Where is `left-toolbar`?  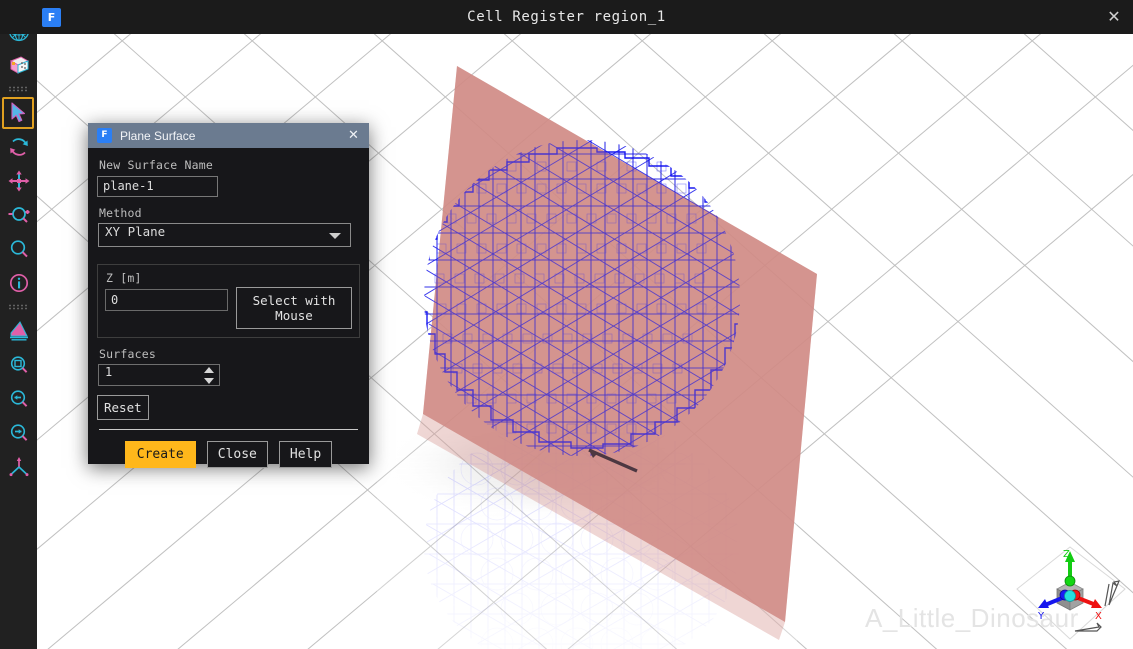
left-toolbar is located at coordinates (18, 324).